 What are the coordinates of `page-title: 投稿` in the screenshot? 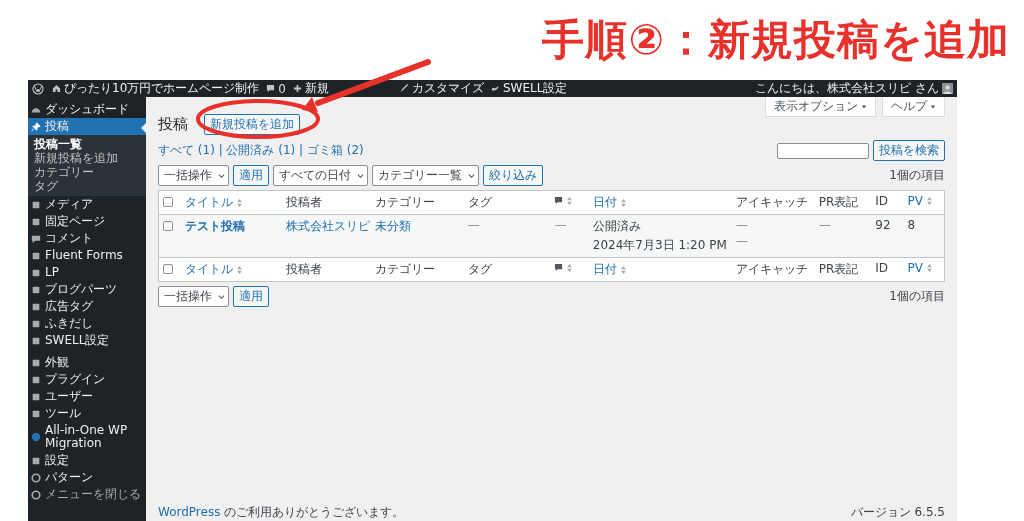 It's located at (173, 124).